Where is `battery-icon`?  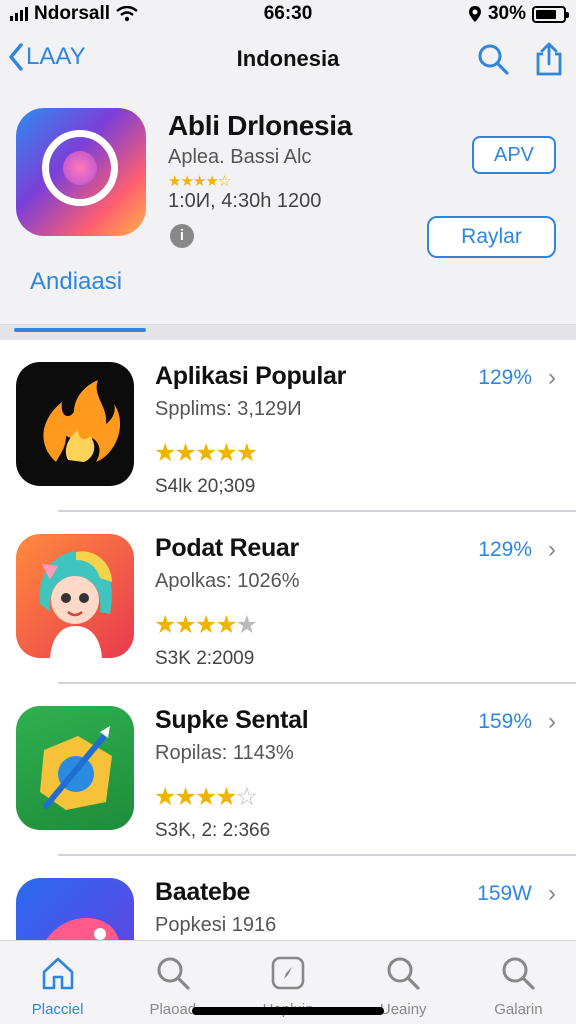
battery-icon is located at coordinates (550, 14).